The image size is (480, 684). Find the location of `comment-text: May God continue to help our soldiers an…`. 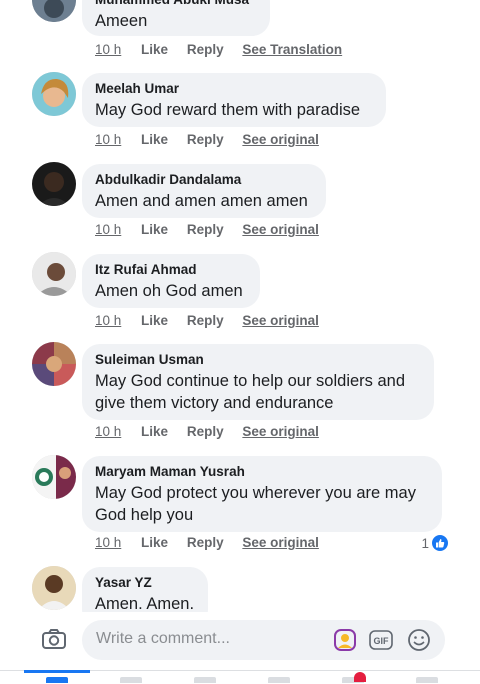

comment-text: May God continue to help our soldiers an… is located at coordinates (250, 392).